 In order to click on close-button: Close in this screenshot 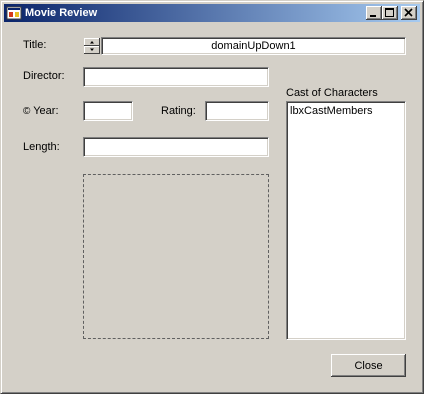, I will do `click(368, 365)`.